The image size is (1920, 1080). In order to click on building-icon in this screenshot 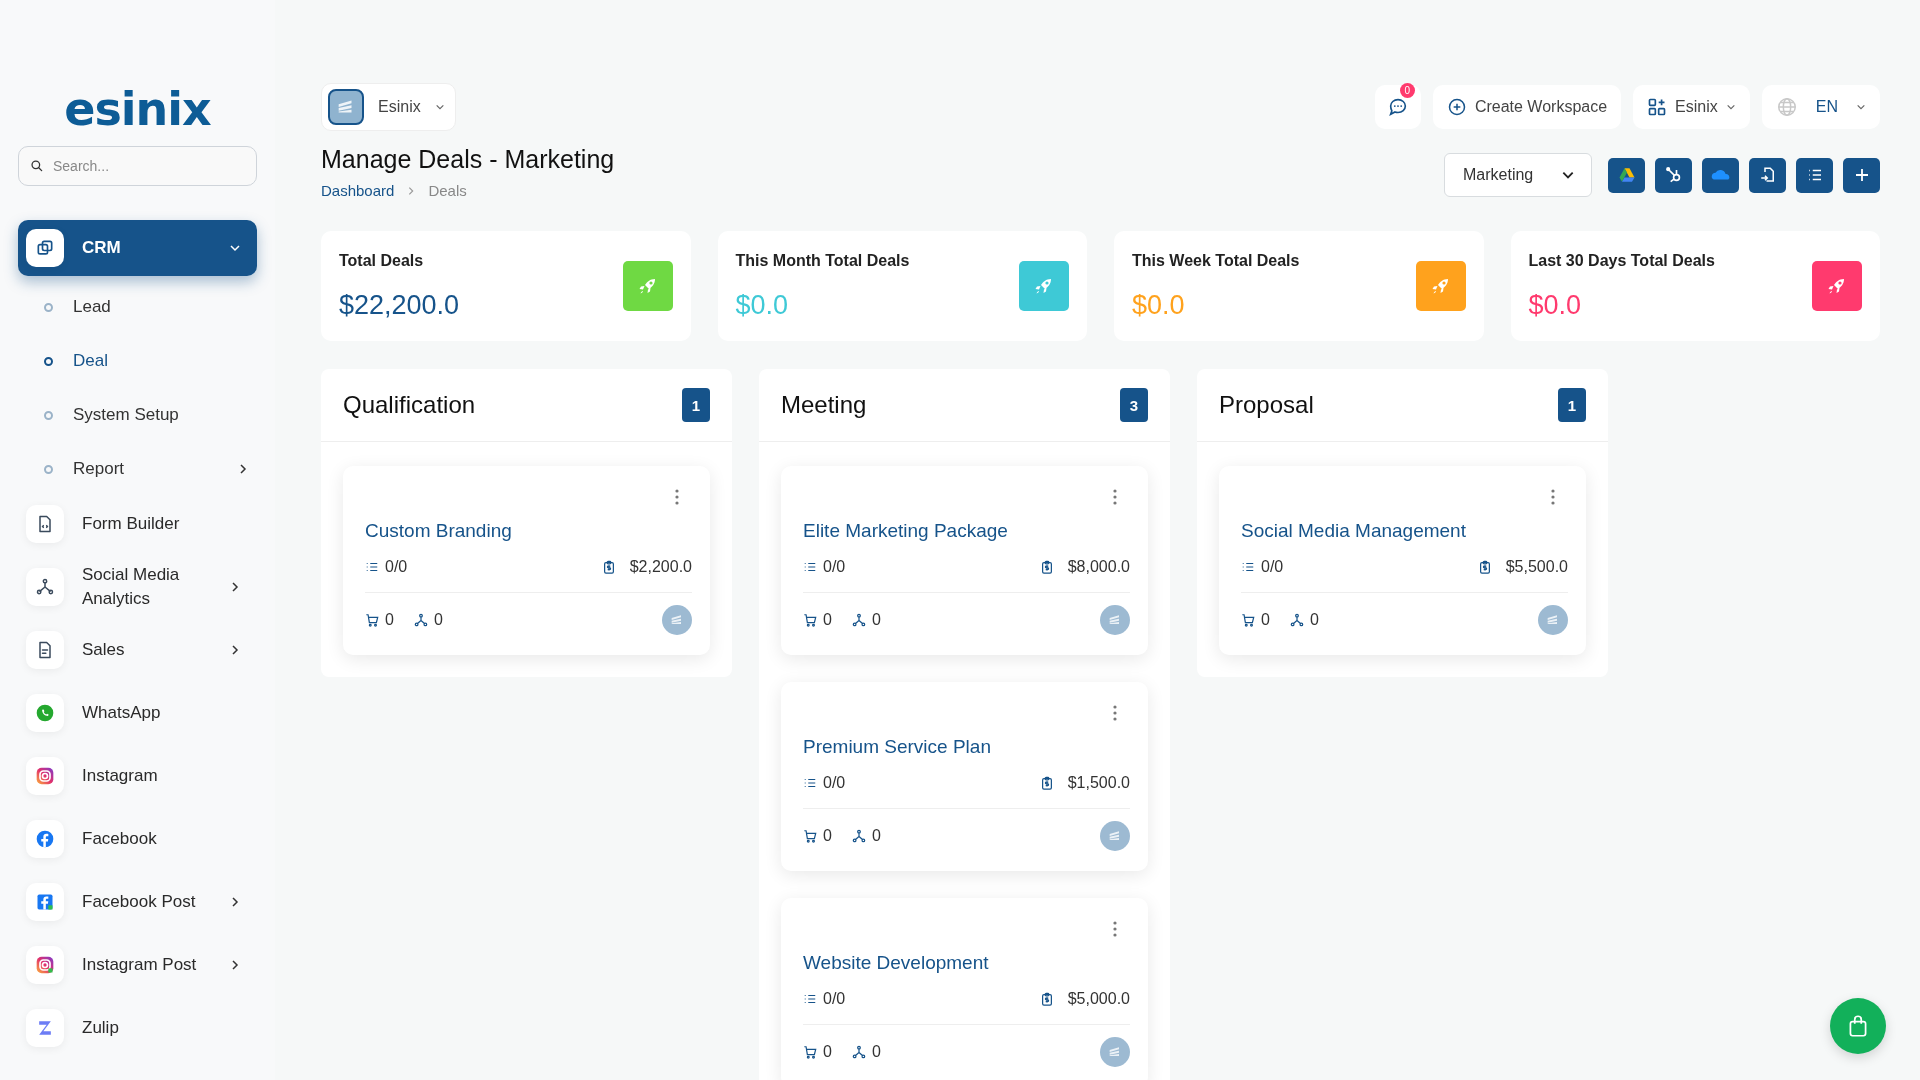, I will do `click(346, 107)`.